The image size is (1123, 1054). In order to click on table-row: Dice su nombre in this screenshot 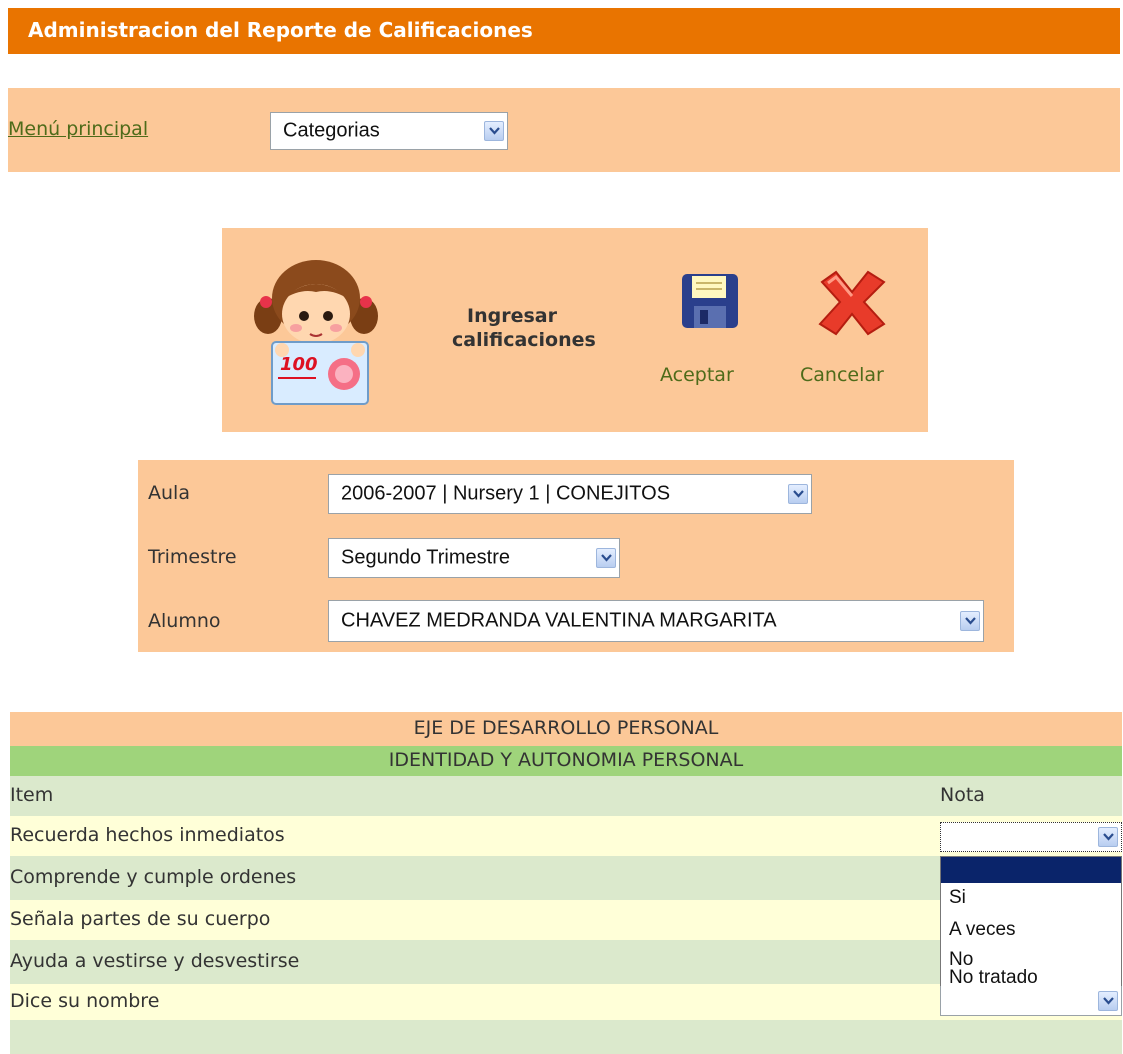, I will do `click(566, 1002)`.